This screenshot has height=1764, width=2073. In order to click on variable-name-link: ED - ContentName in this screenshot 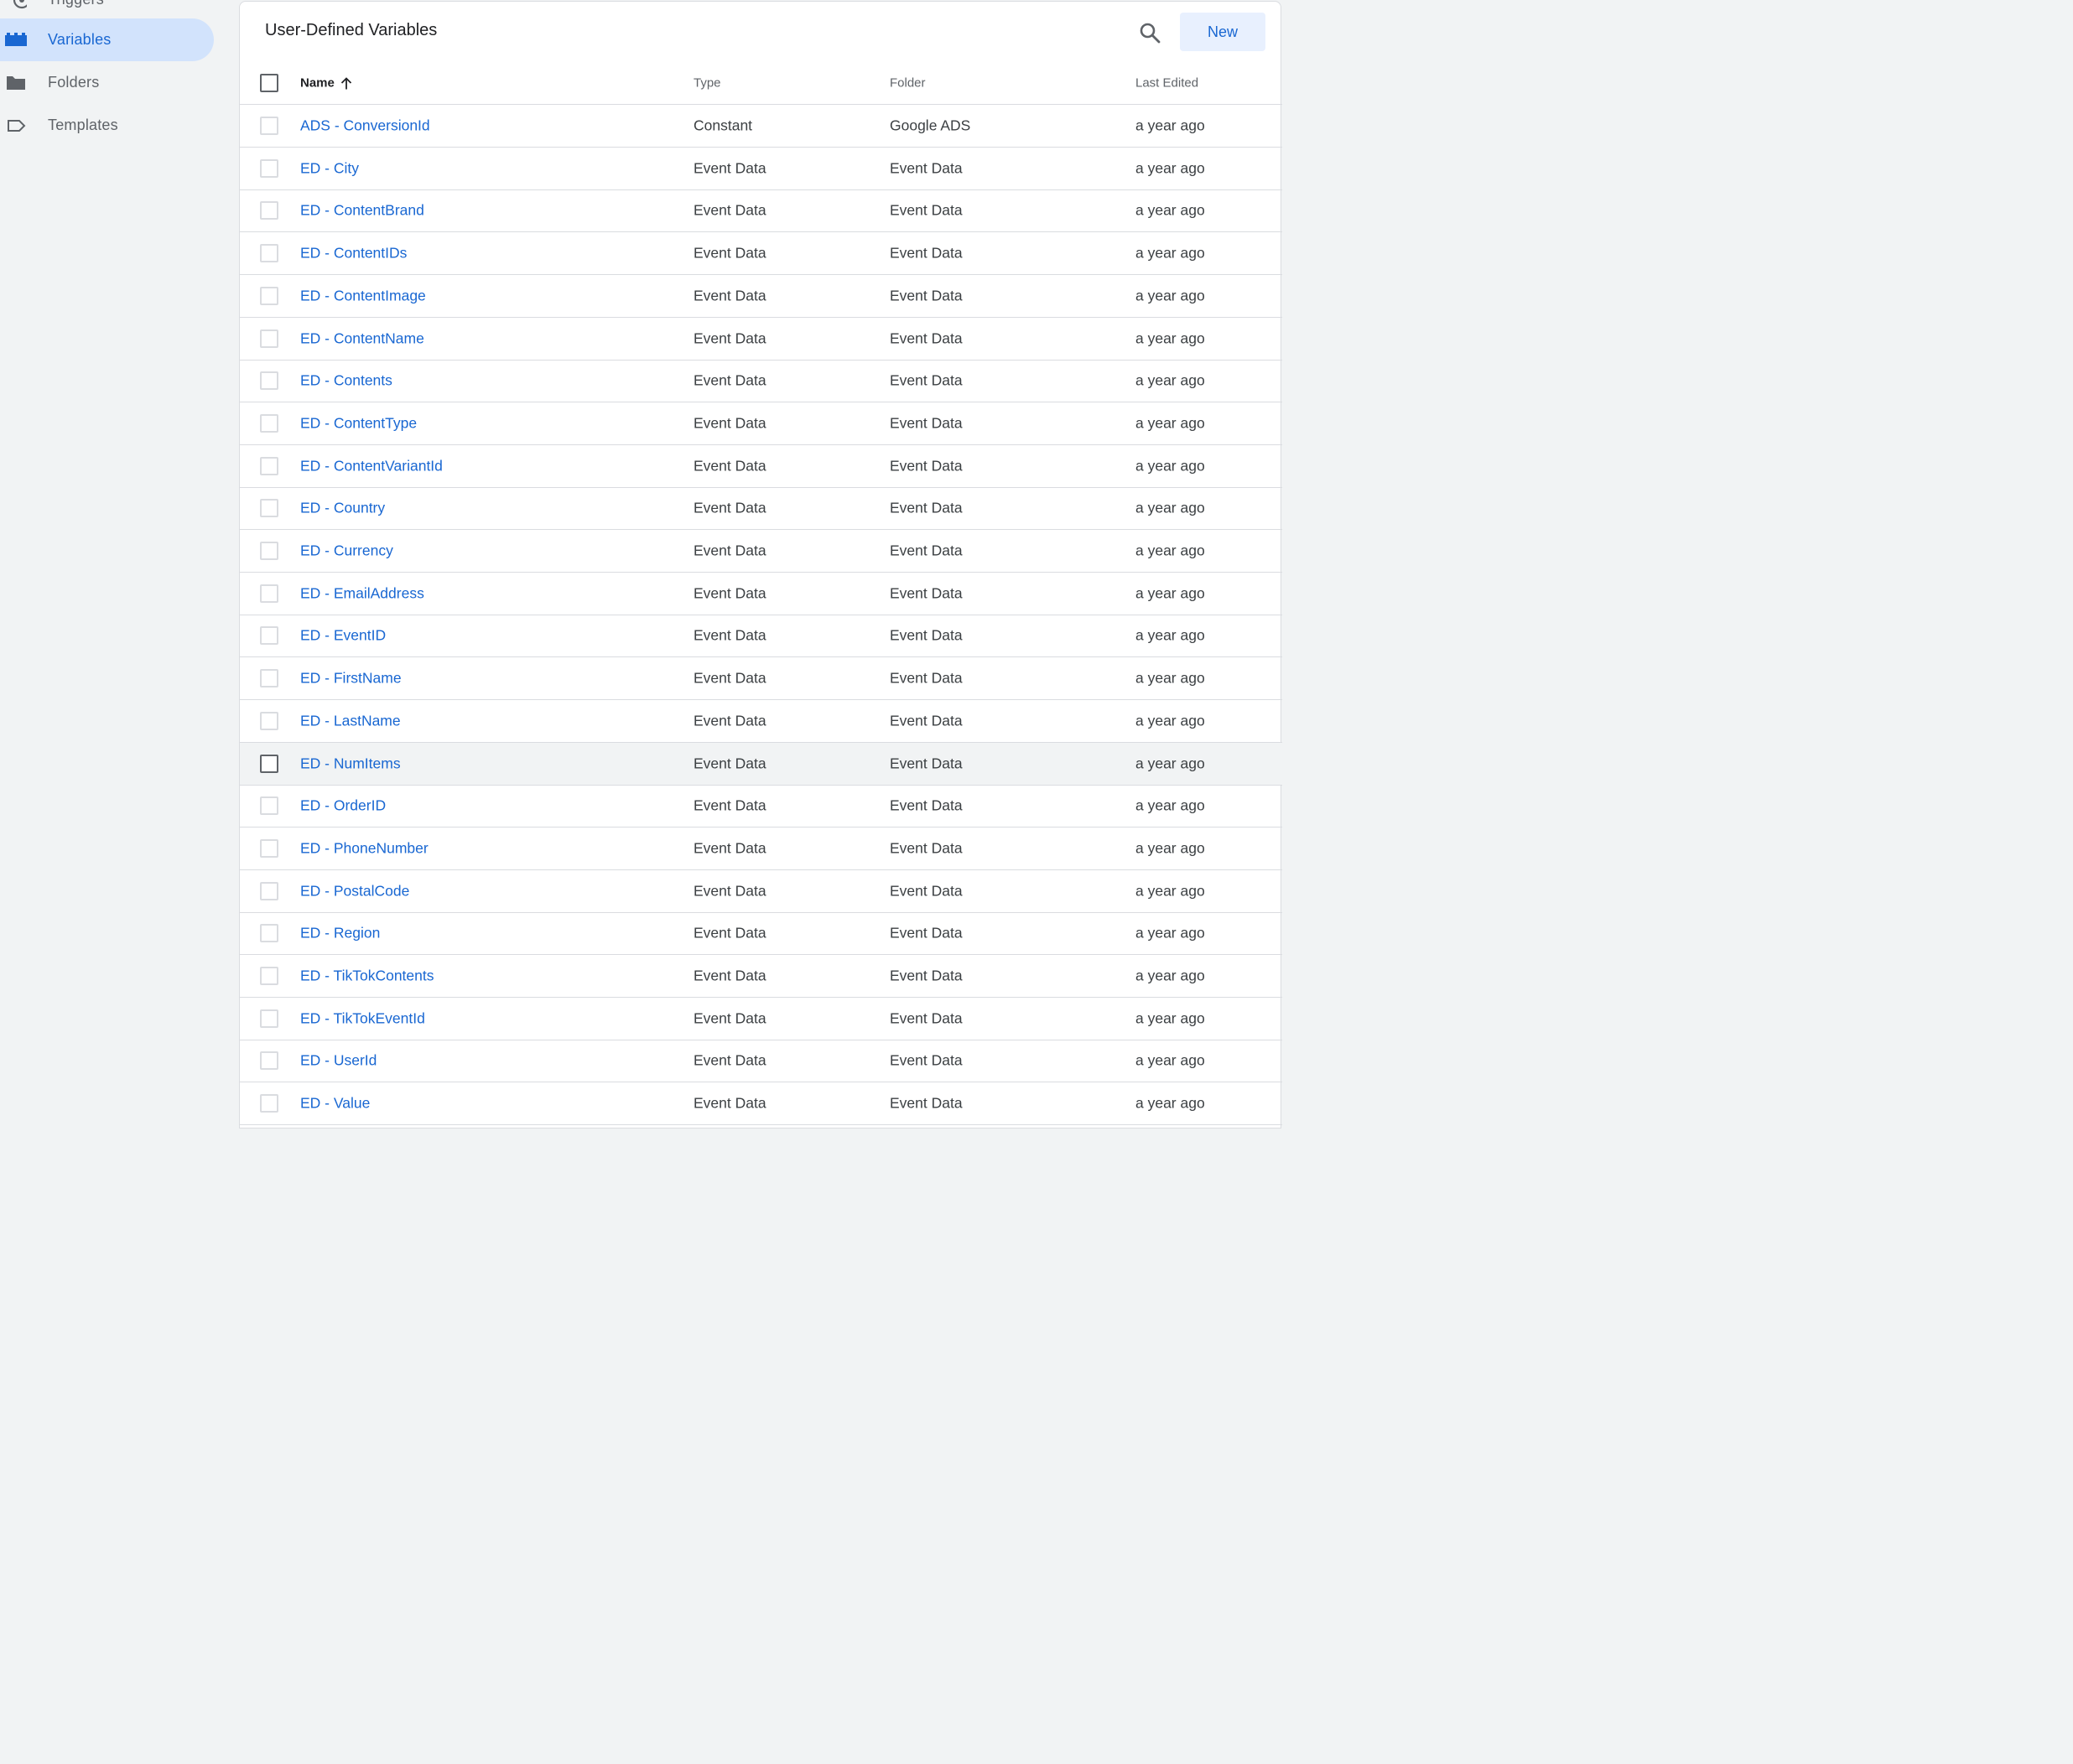, I will do `click(362, 338)`.